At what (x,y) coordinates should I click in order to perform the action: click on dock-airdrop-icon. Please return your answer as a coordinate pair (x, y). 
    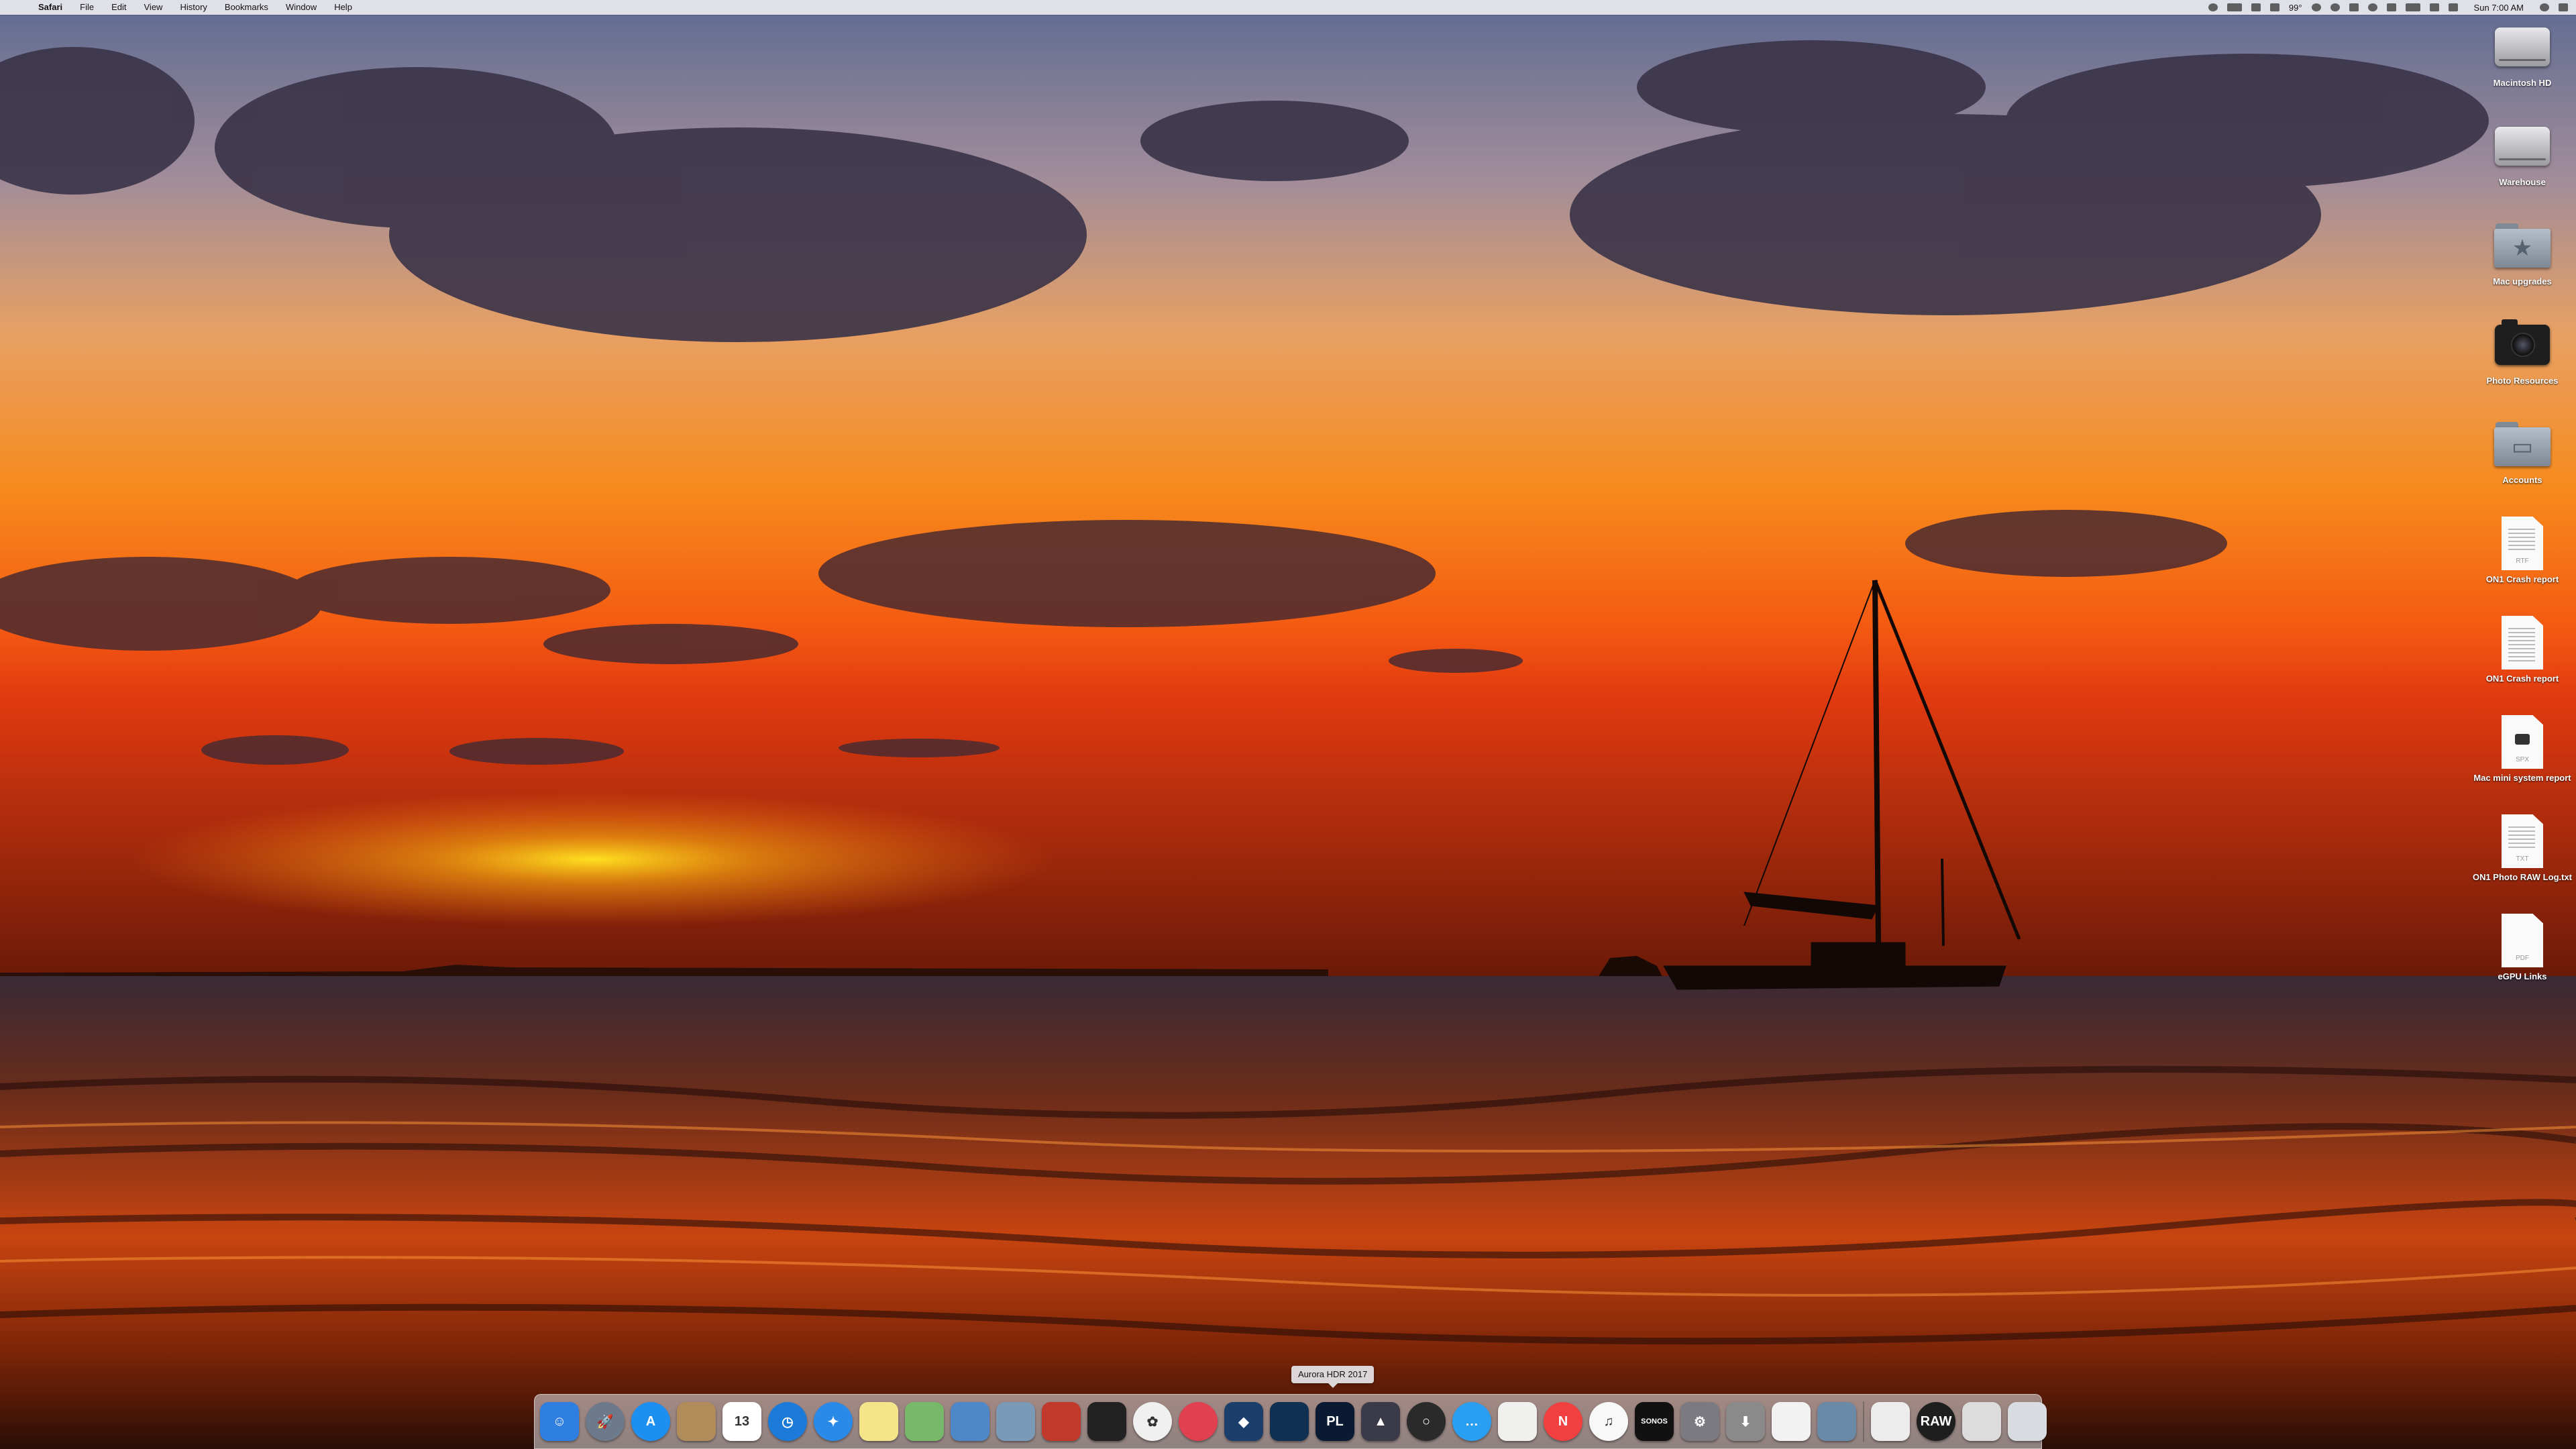
    Looking at the image, I should click on (1106, 1421).